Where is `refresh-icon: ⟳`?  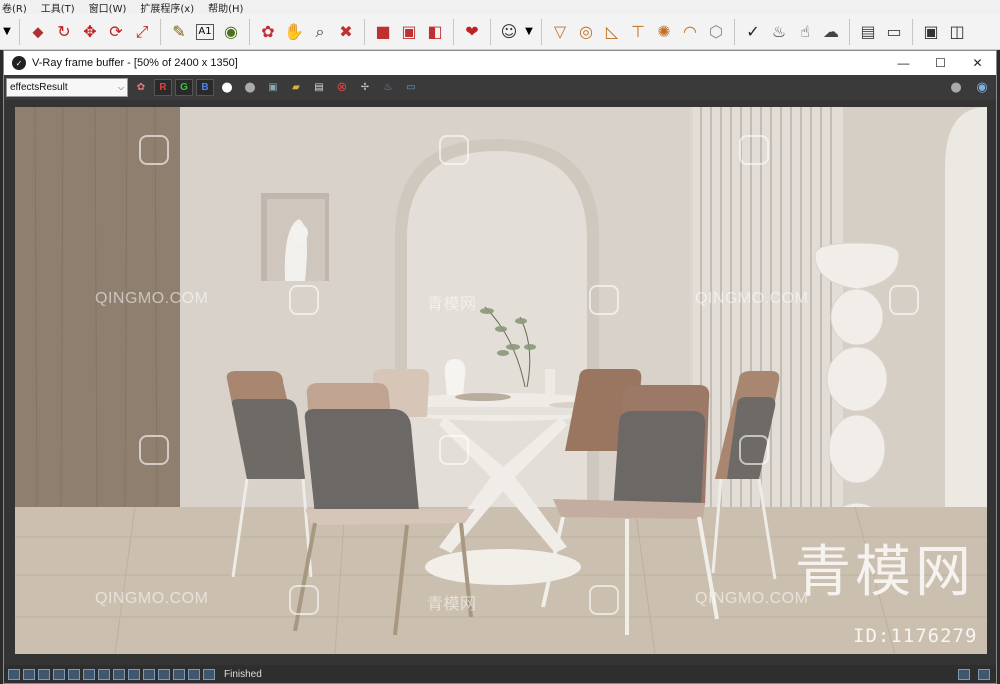 refresh-icon: ⟳ is located at coordinates (116, 32).